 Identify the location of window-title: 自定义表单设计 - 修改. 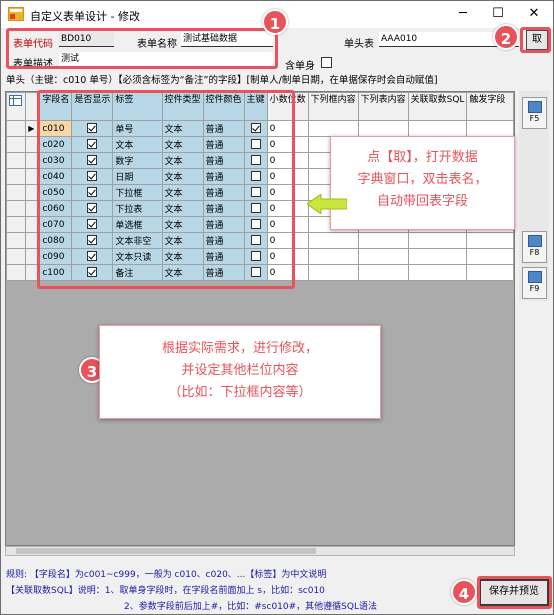
(85, 16).